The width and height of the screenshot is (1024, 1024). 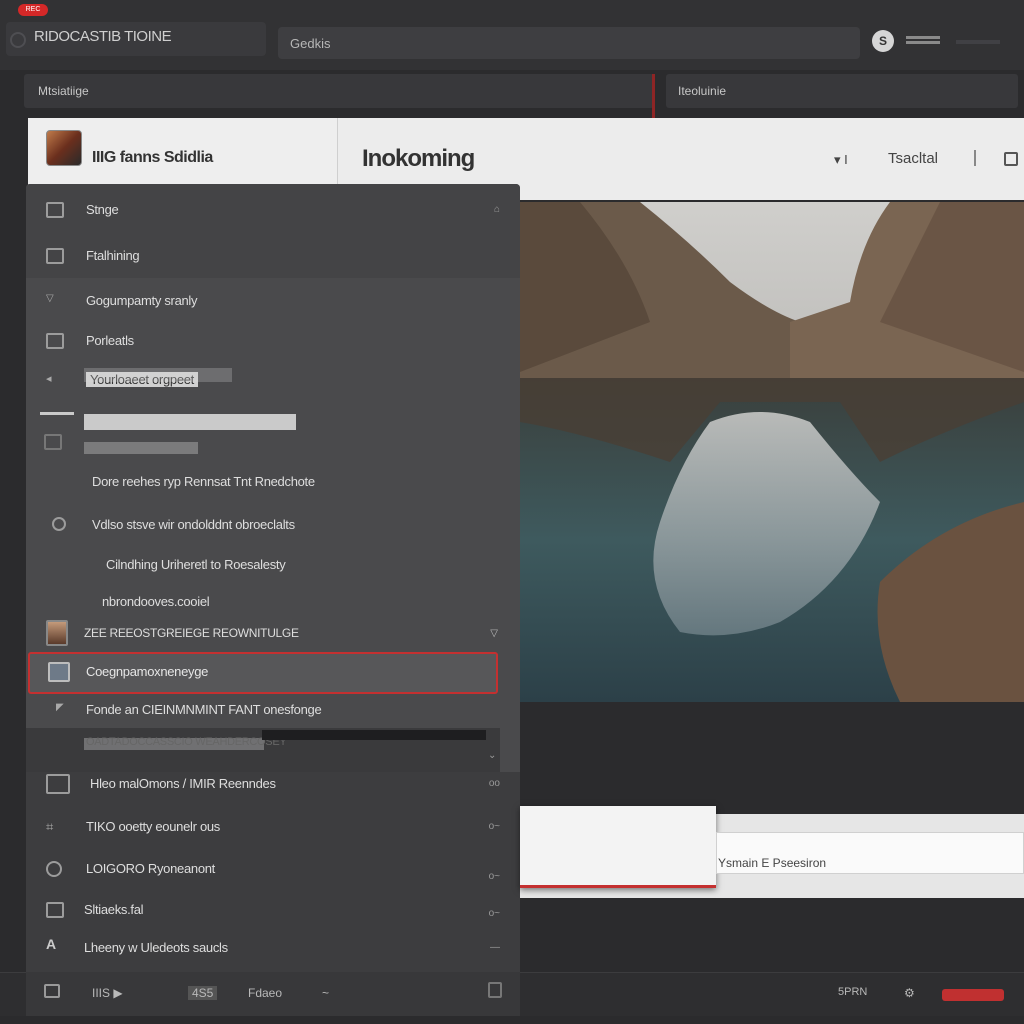 I want to click on sidebar-item: Cilndhing Uriheretl to Roesalesty, so click(x=273, y=565).